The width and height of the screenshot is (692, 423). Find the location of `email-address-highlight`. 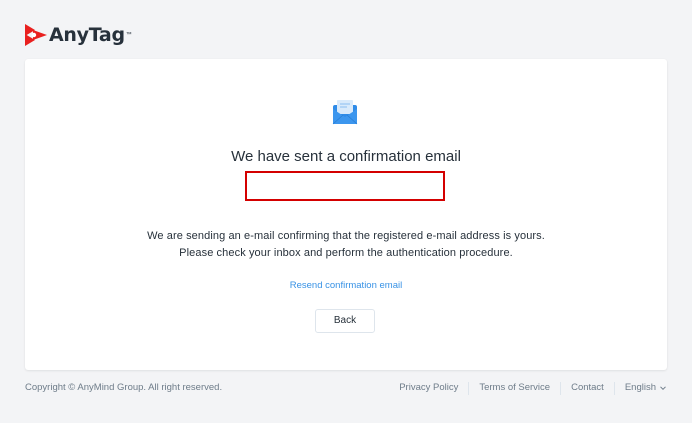

email-address-highlight is located at coordinates (345, 186).